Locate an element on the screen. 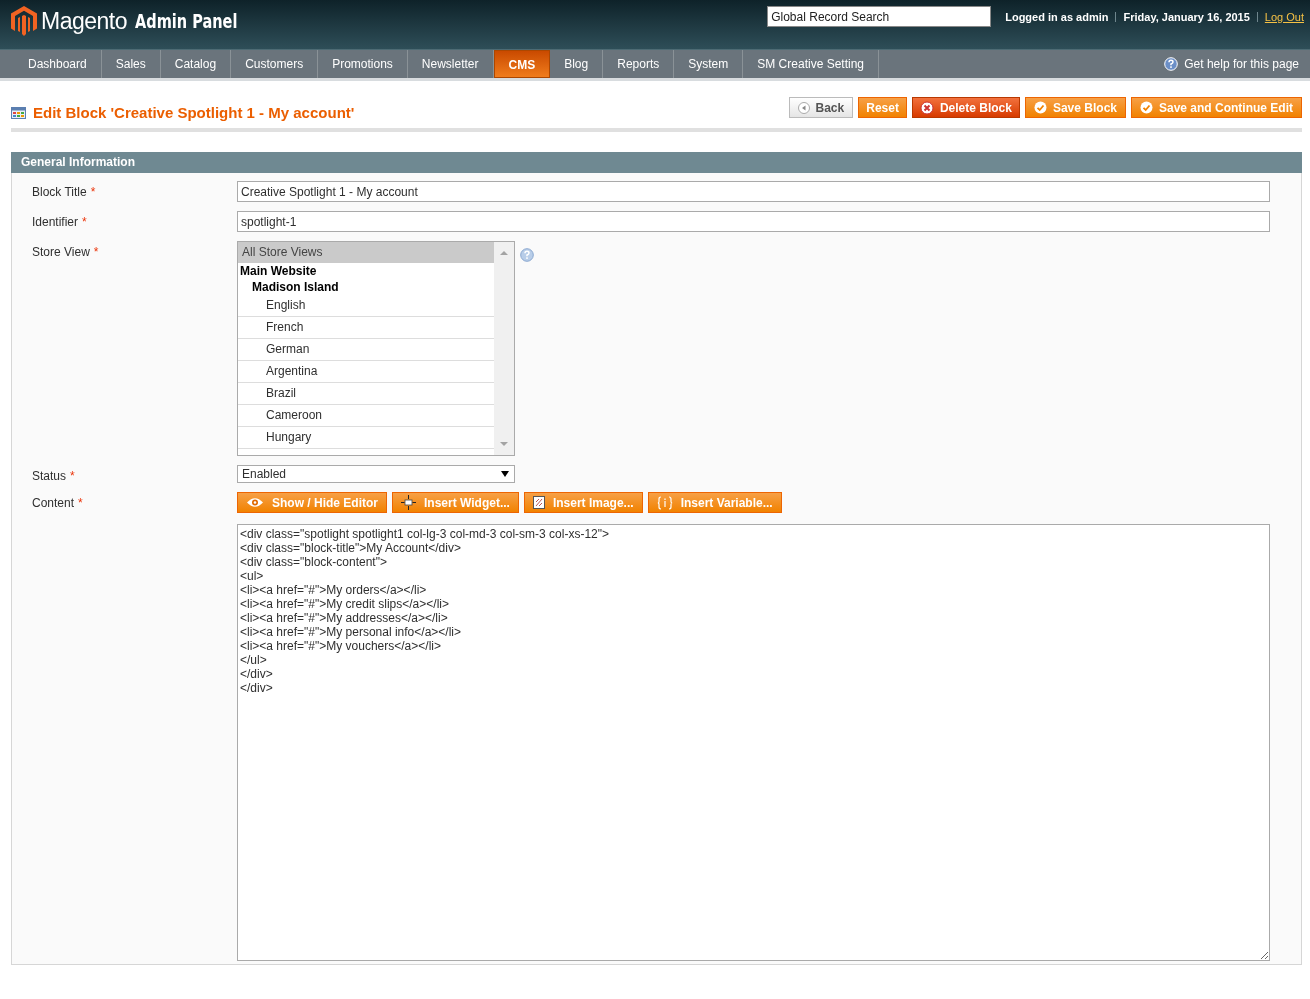 The image size is (1310, 999). text-field: Creative Spotlight 1 - My account is located at coordinates (753, 191).